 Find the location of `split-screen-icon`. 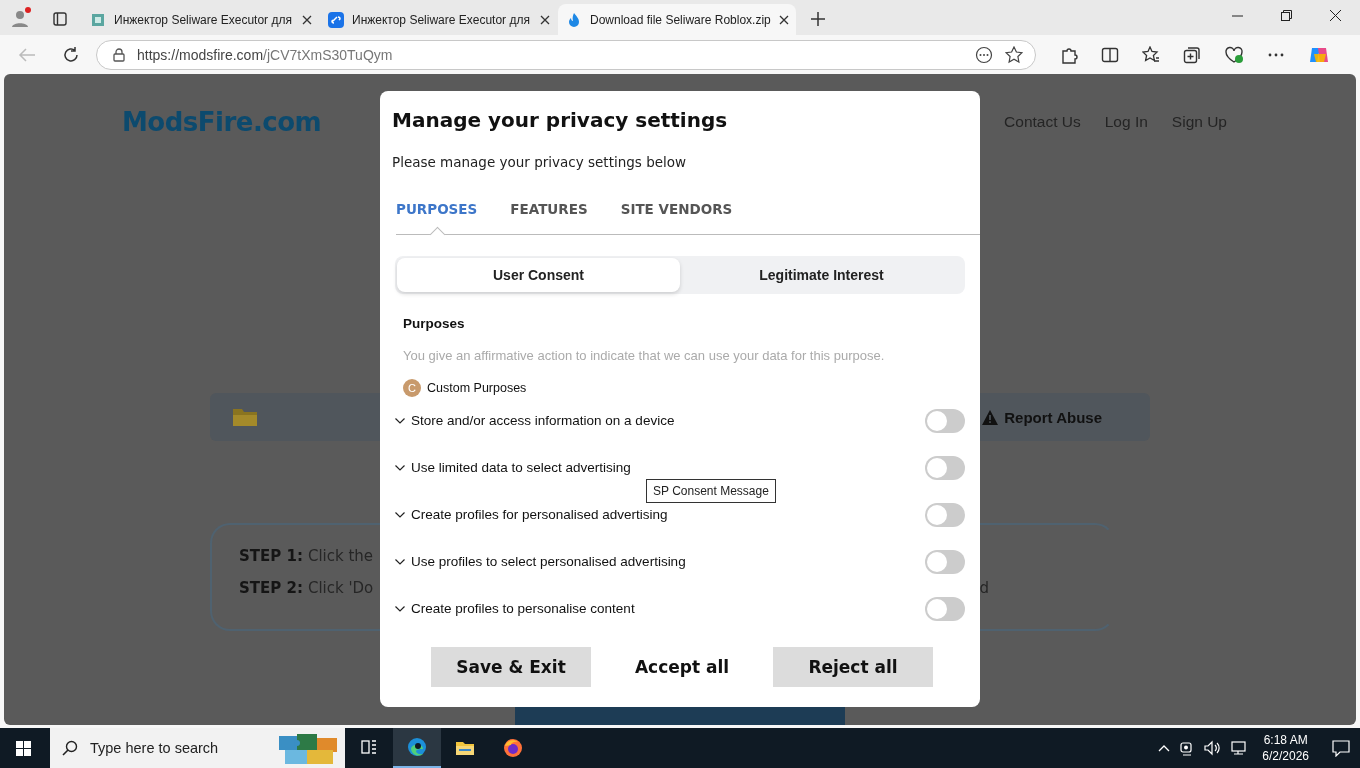

split-screen-icon is located at coordinates (1110, 54).